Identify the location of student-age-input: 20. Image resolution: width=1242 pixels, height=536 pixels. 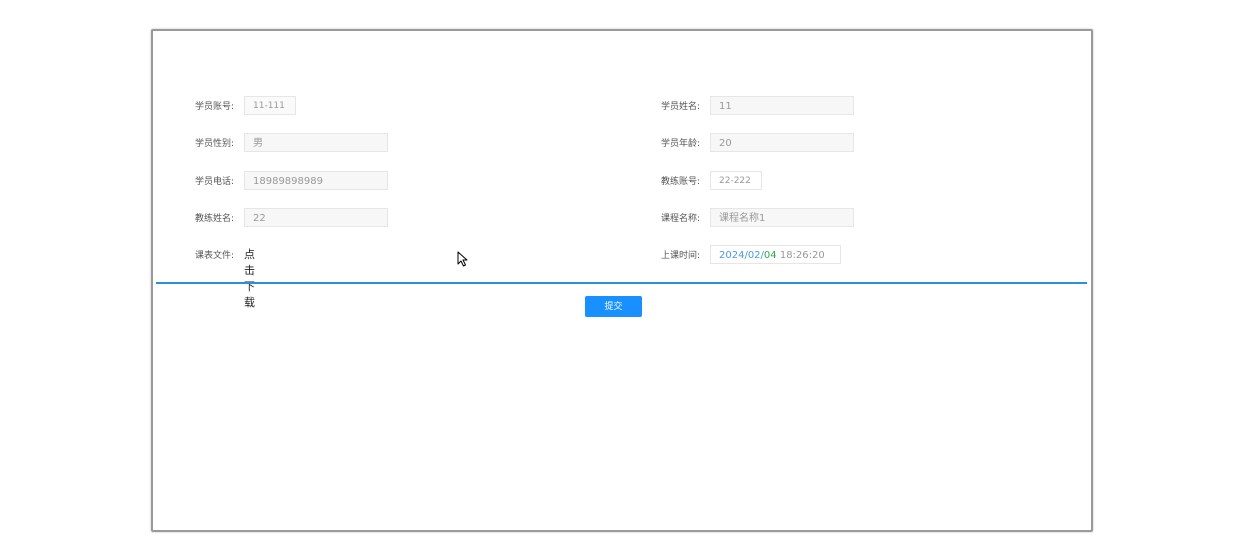
(782, 142).